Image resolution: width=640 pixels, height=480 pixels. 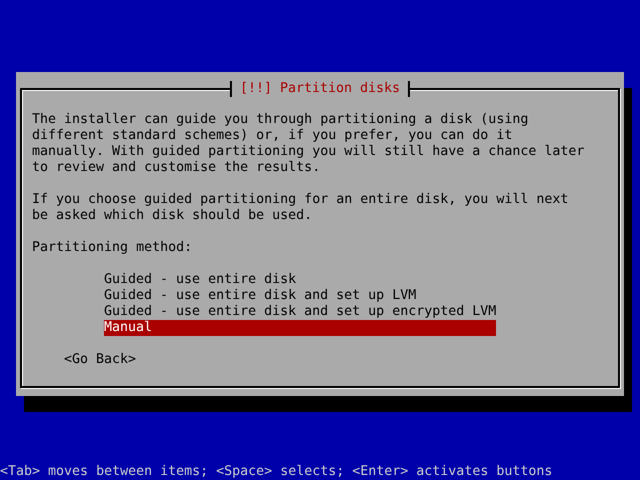 What do you see at coordinates (300, 312) in the screenshot?
I see `method-option: Guided - use entire disk and set up encrypted LVM` at bounding box center [300, 312].